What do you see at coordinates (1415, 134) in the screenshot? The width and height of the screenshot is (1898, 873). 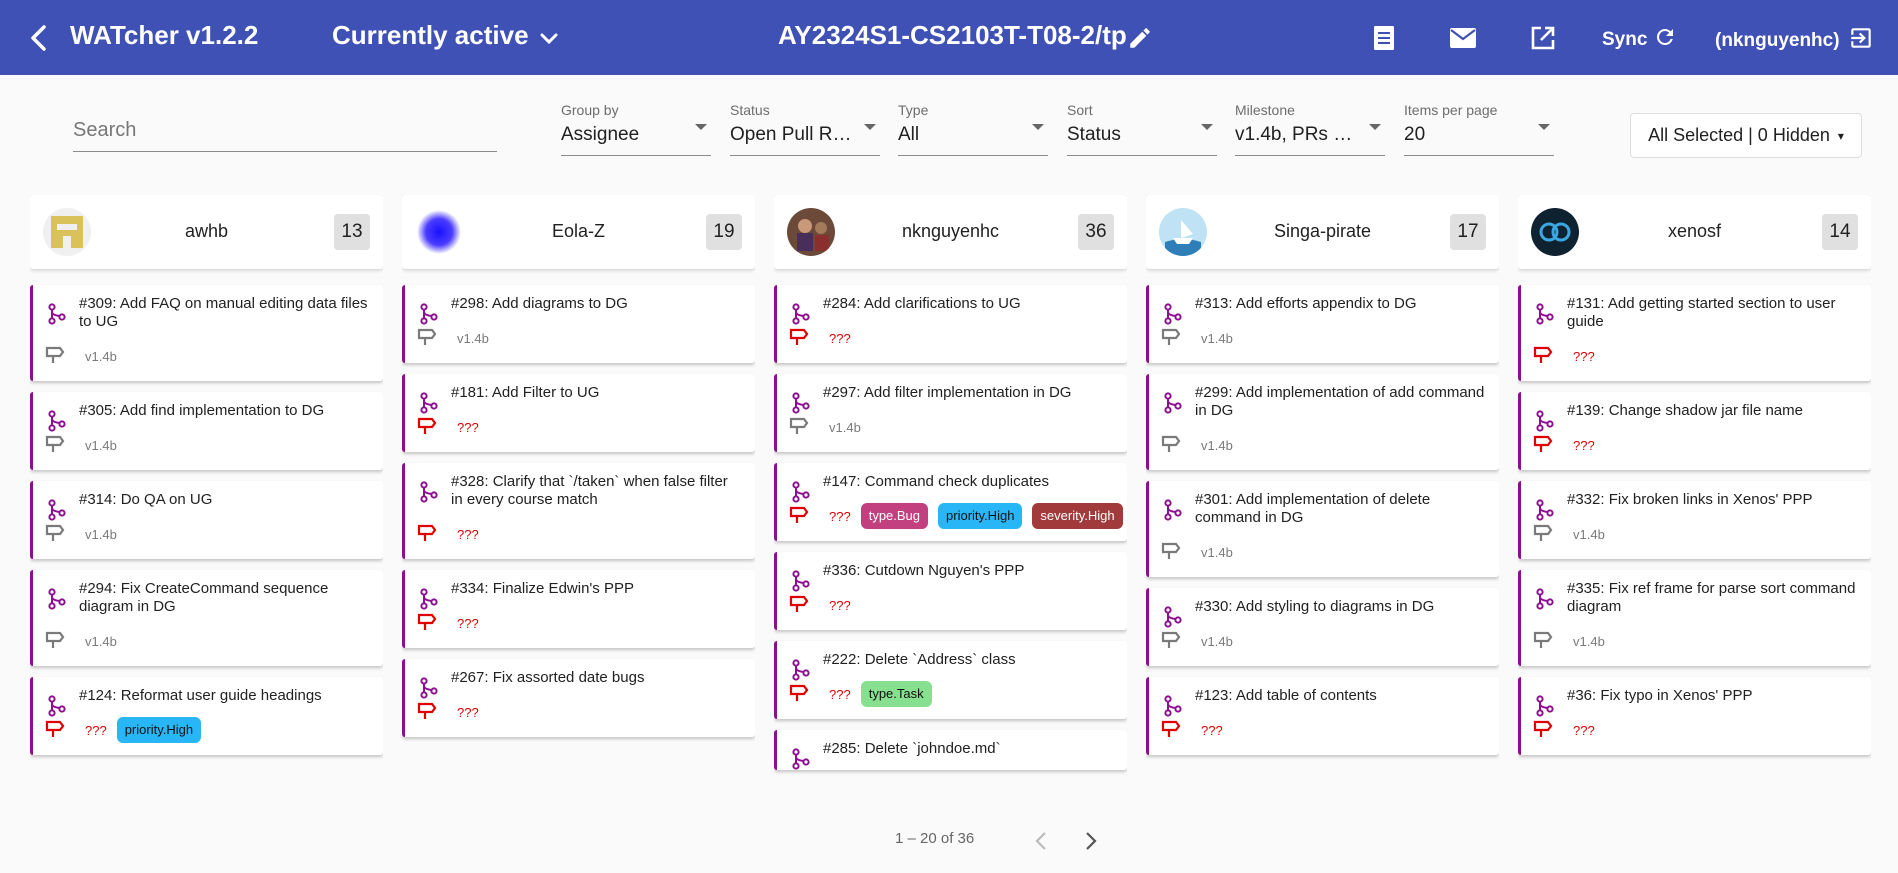 I see `items-per-page-value: 20` at bounding box center [1415, 134].